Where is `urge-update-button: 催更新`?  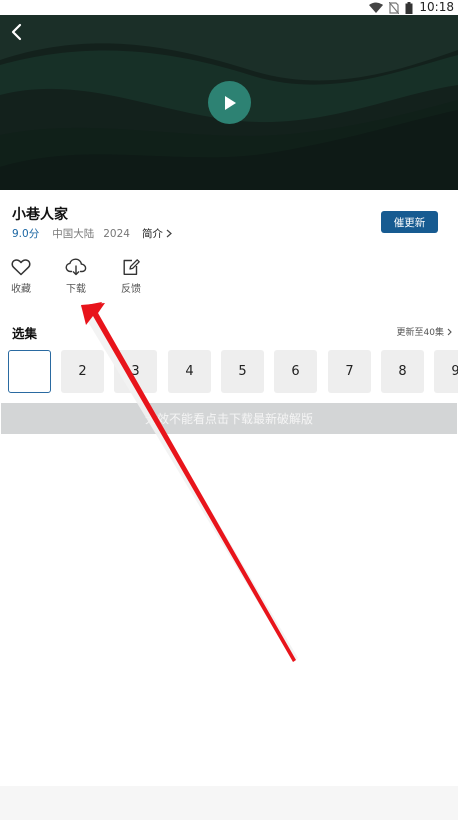 urge-update-button: 催更新 is located at coordinates (409, 222).